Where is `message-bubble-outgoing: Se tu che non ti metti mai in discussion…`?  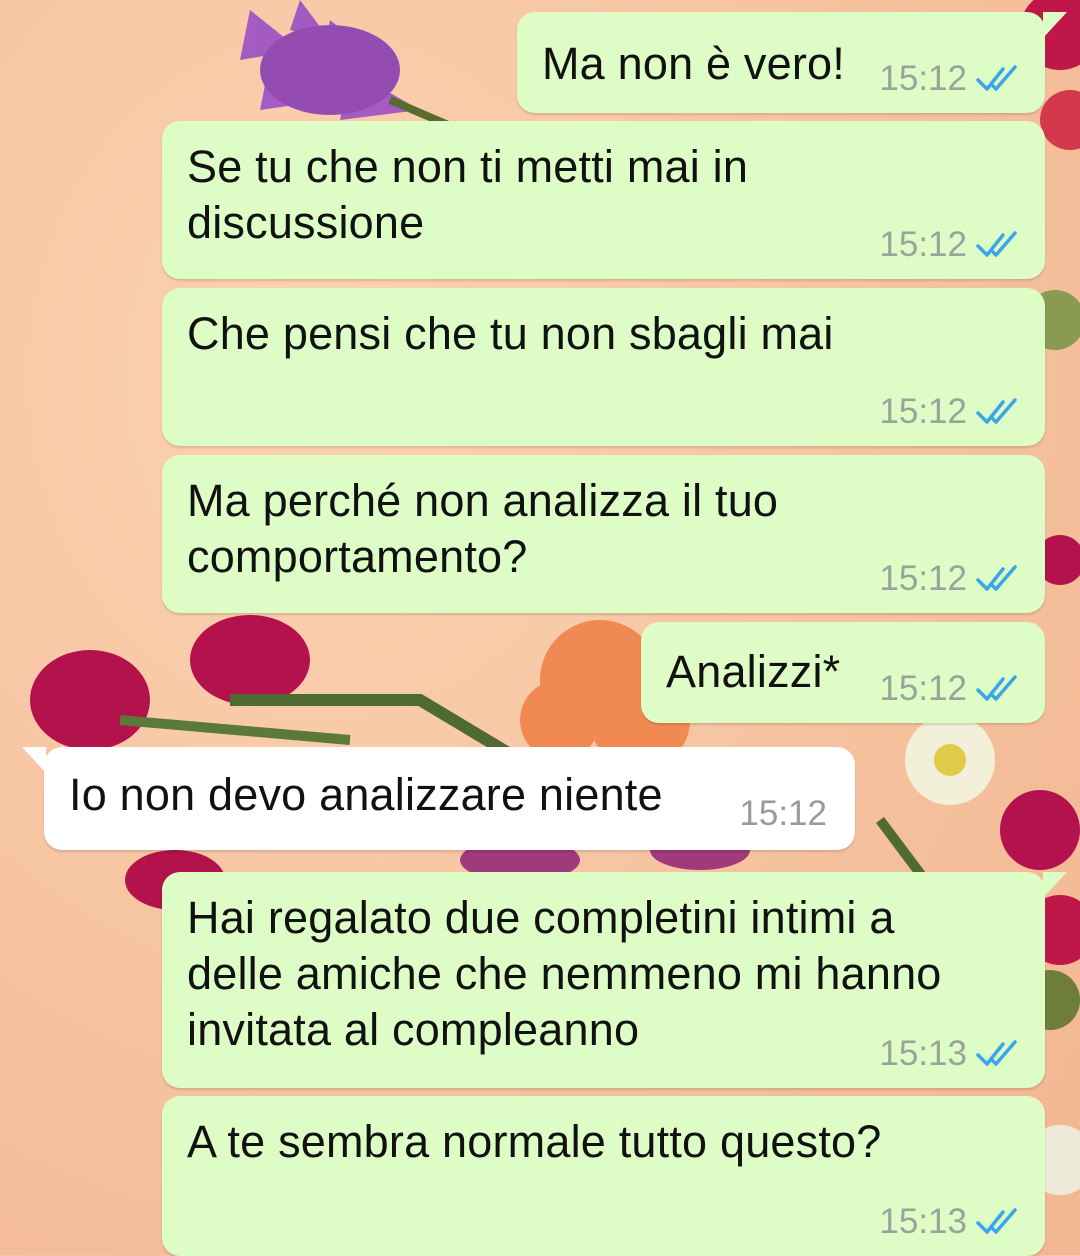
message-bubble-outgoing: Se tu che non ti metti mai in discussion… is located at coordinates (603, 200).